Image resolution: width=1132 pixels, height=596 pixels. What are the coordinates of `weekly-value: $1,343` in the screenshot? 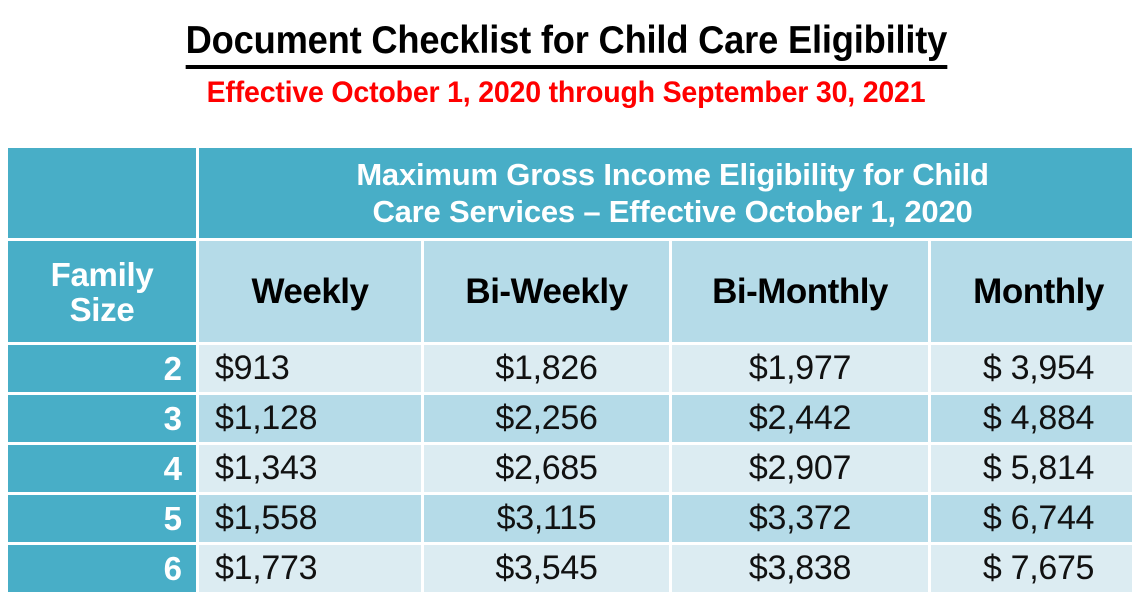 It's located at (310, 468).